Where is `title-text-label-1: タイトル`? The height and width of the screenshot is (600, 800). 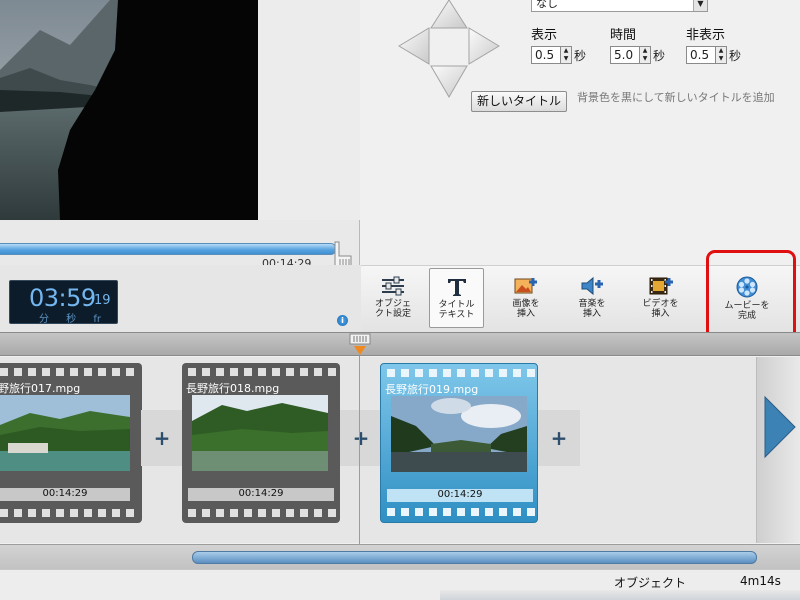
title-text-label-1: タイトル is located at coordinates (456, 305).